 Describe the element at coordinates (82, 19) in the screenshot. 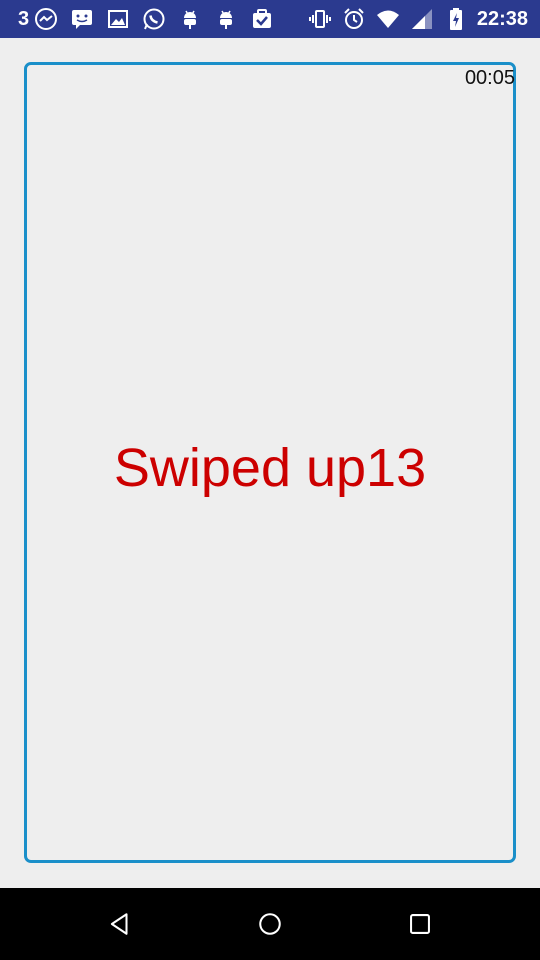

I see `message-icon` at that location.